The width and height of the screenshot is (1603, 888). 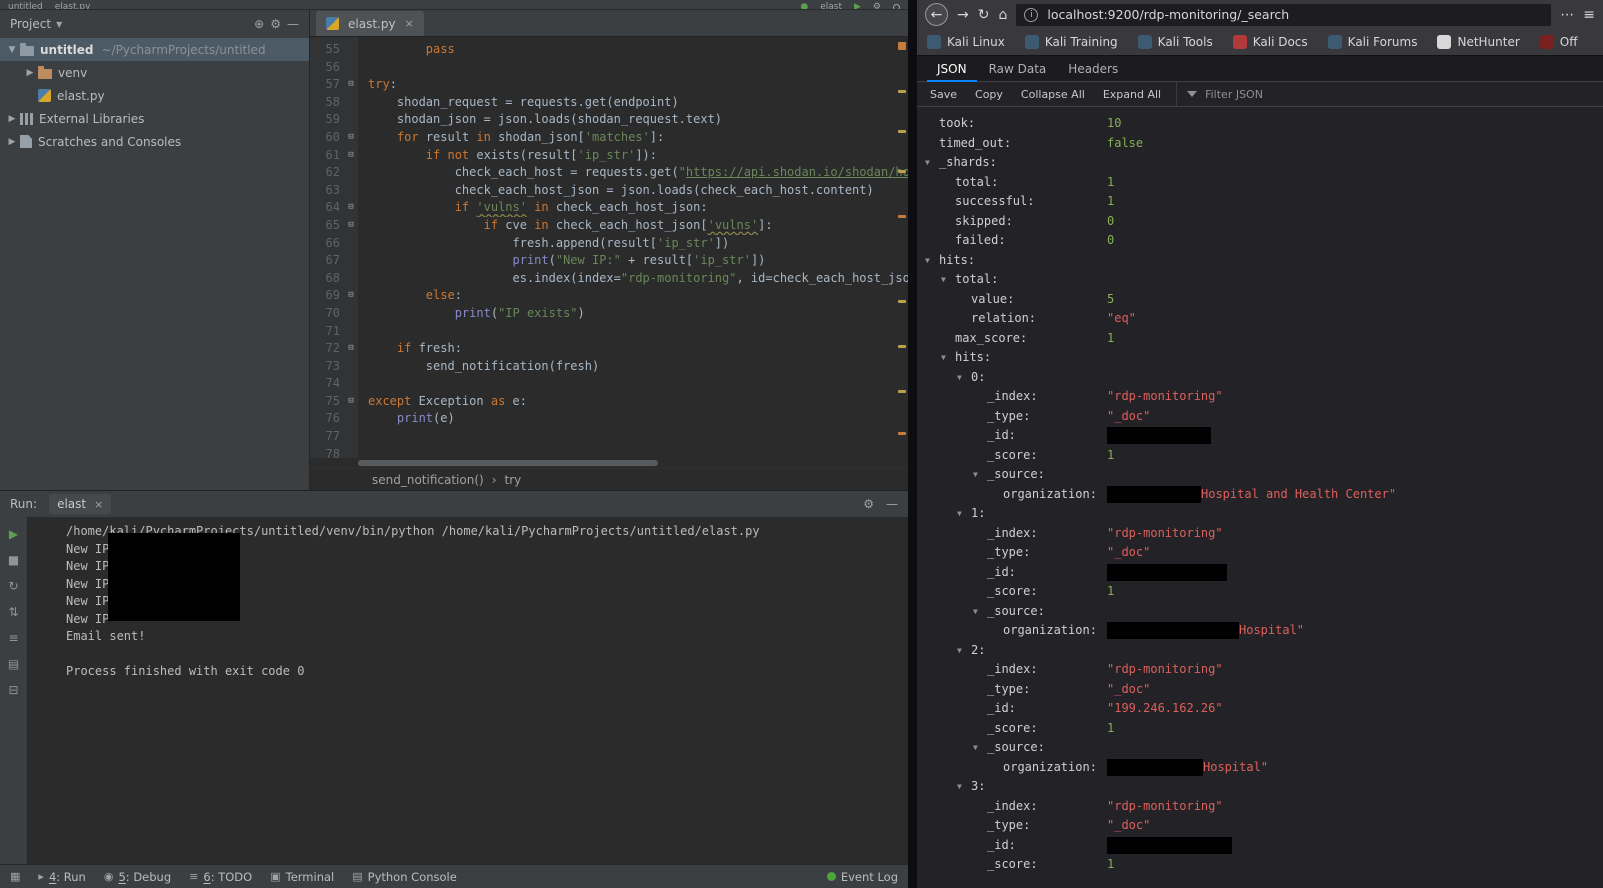 What do you see at coordinates (609, 296) in the screenshot?
I see `code-line: 69 ⊟ else:` at bounding box center [609, 296].